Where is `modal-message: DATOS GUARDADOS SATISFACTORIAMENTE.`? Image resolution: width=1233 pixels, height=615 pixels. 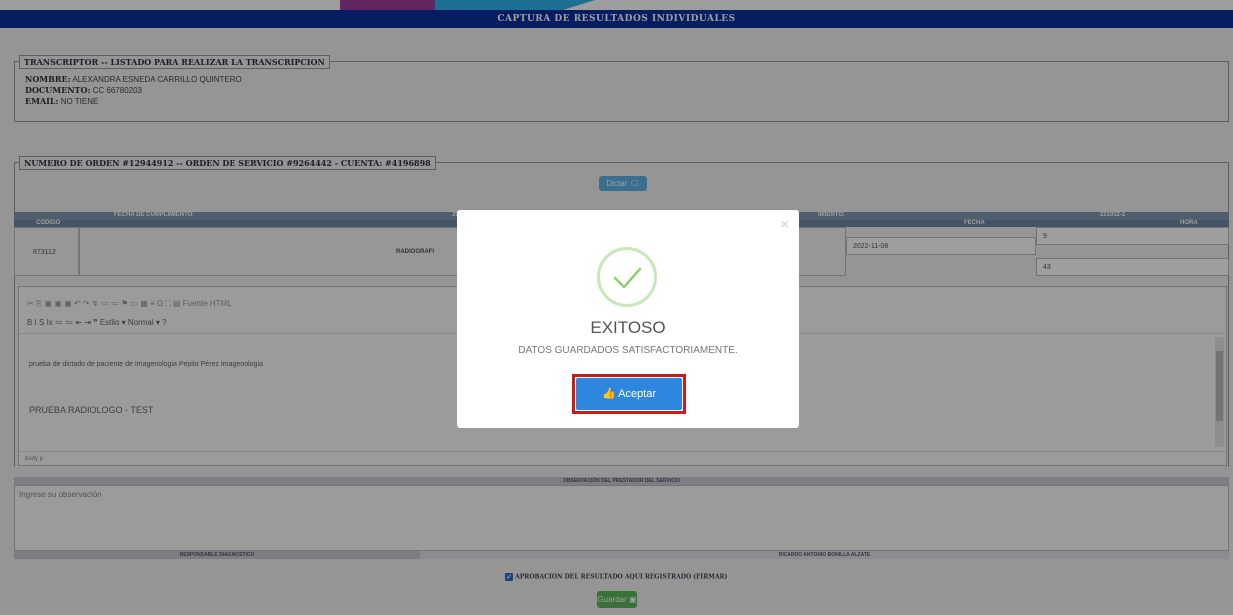
modal-message: DATOS GUARDADOS SATISFACTORIAMENTE. is located at coordinates (628, 350).